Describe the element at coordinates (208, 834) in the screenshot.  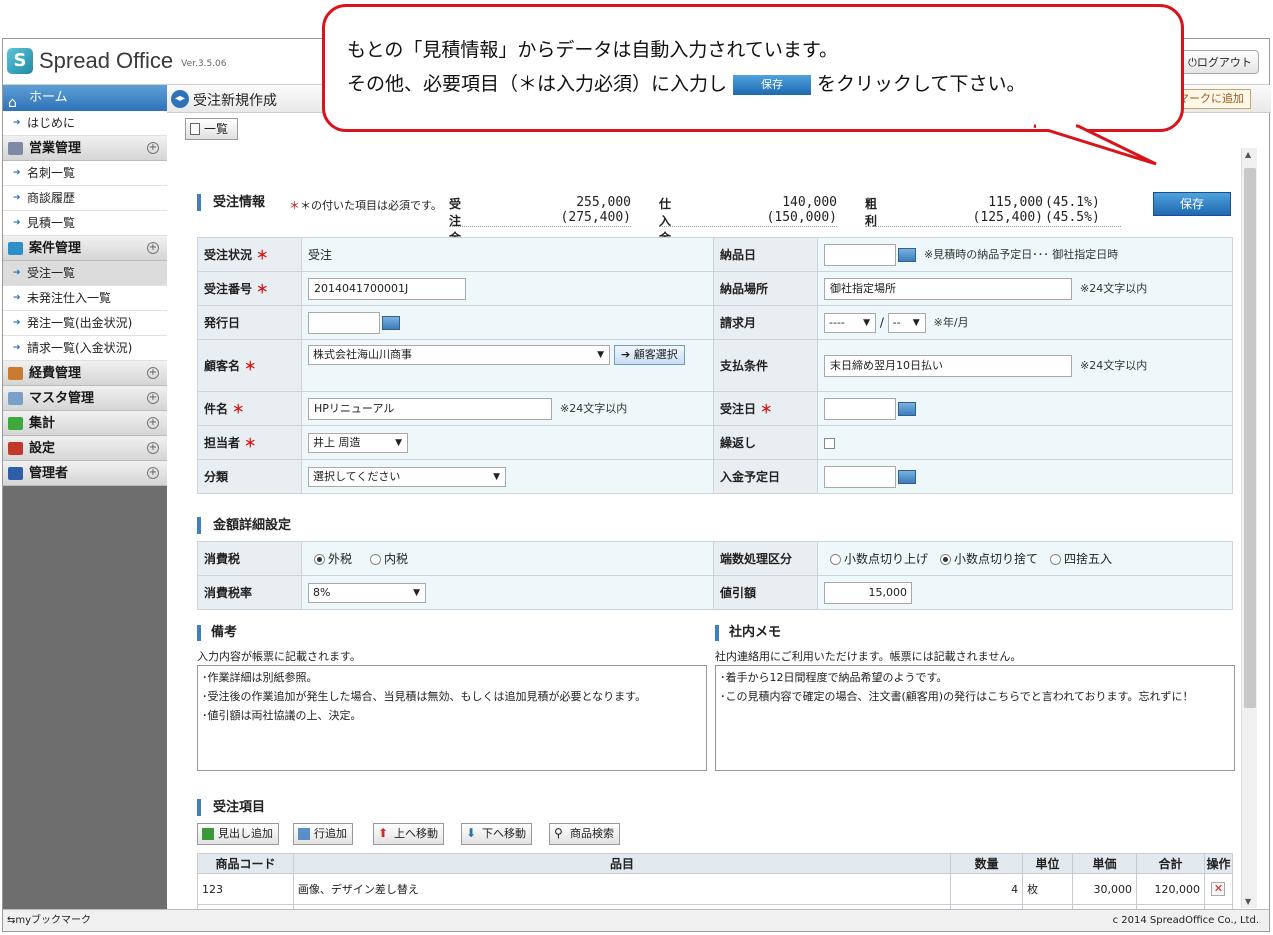
I see `add-heading-icon` at that location.